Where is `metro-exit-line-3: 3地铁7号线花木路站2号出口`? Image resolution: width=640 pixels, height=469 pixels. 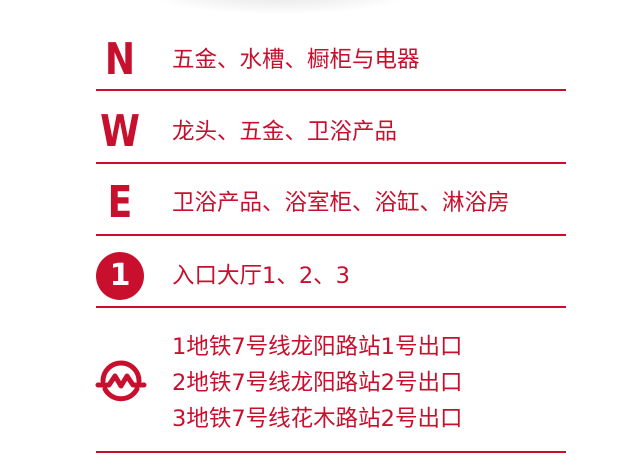 metro-exit-line-3: 3地铁7号线花木路站2号出口 is located at coordinates (317, 419).